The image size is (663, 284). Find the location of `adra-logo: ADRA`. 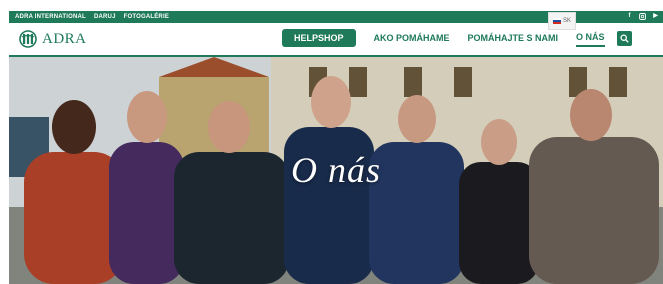

adra-logo: ADRA is located at coordinates (52, 39).